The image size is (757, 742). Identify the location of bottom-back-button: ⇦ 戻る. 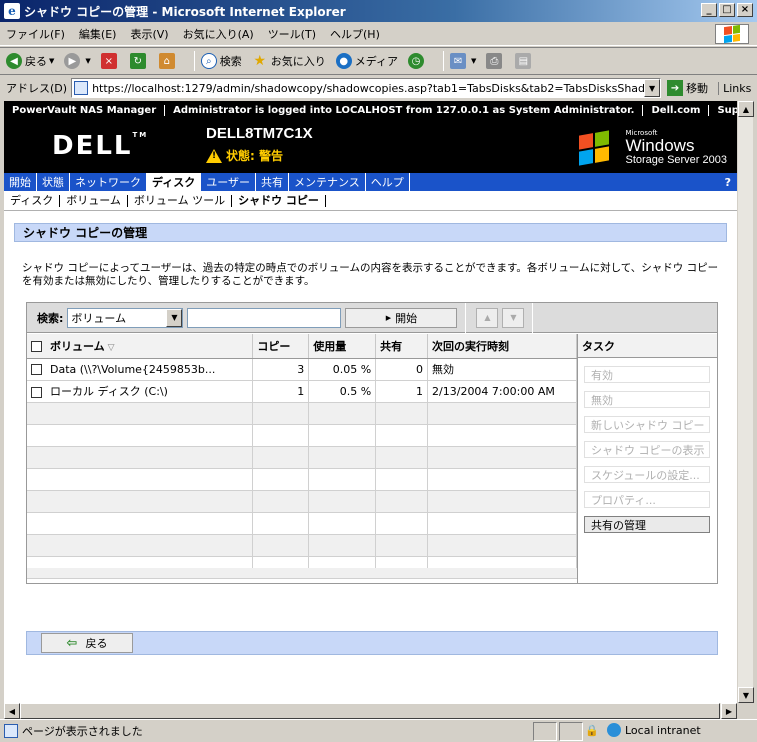
(87, 643).